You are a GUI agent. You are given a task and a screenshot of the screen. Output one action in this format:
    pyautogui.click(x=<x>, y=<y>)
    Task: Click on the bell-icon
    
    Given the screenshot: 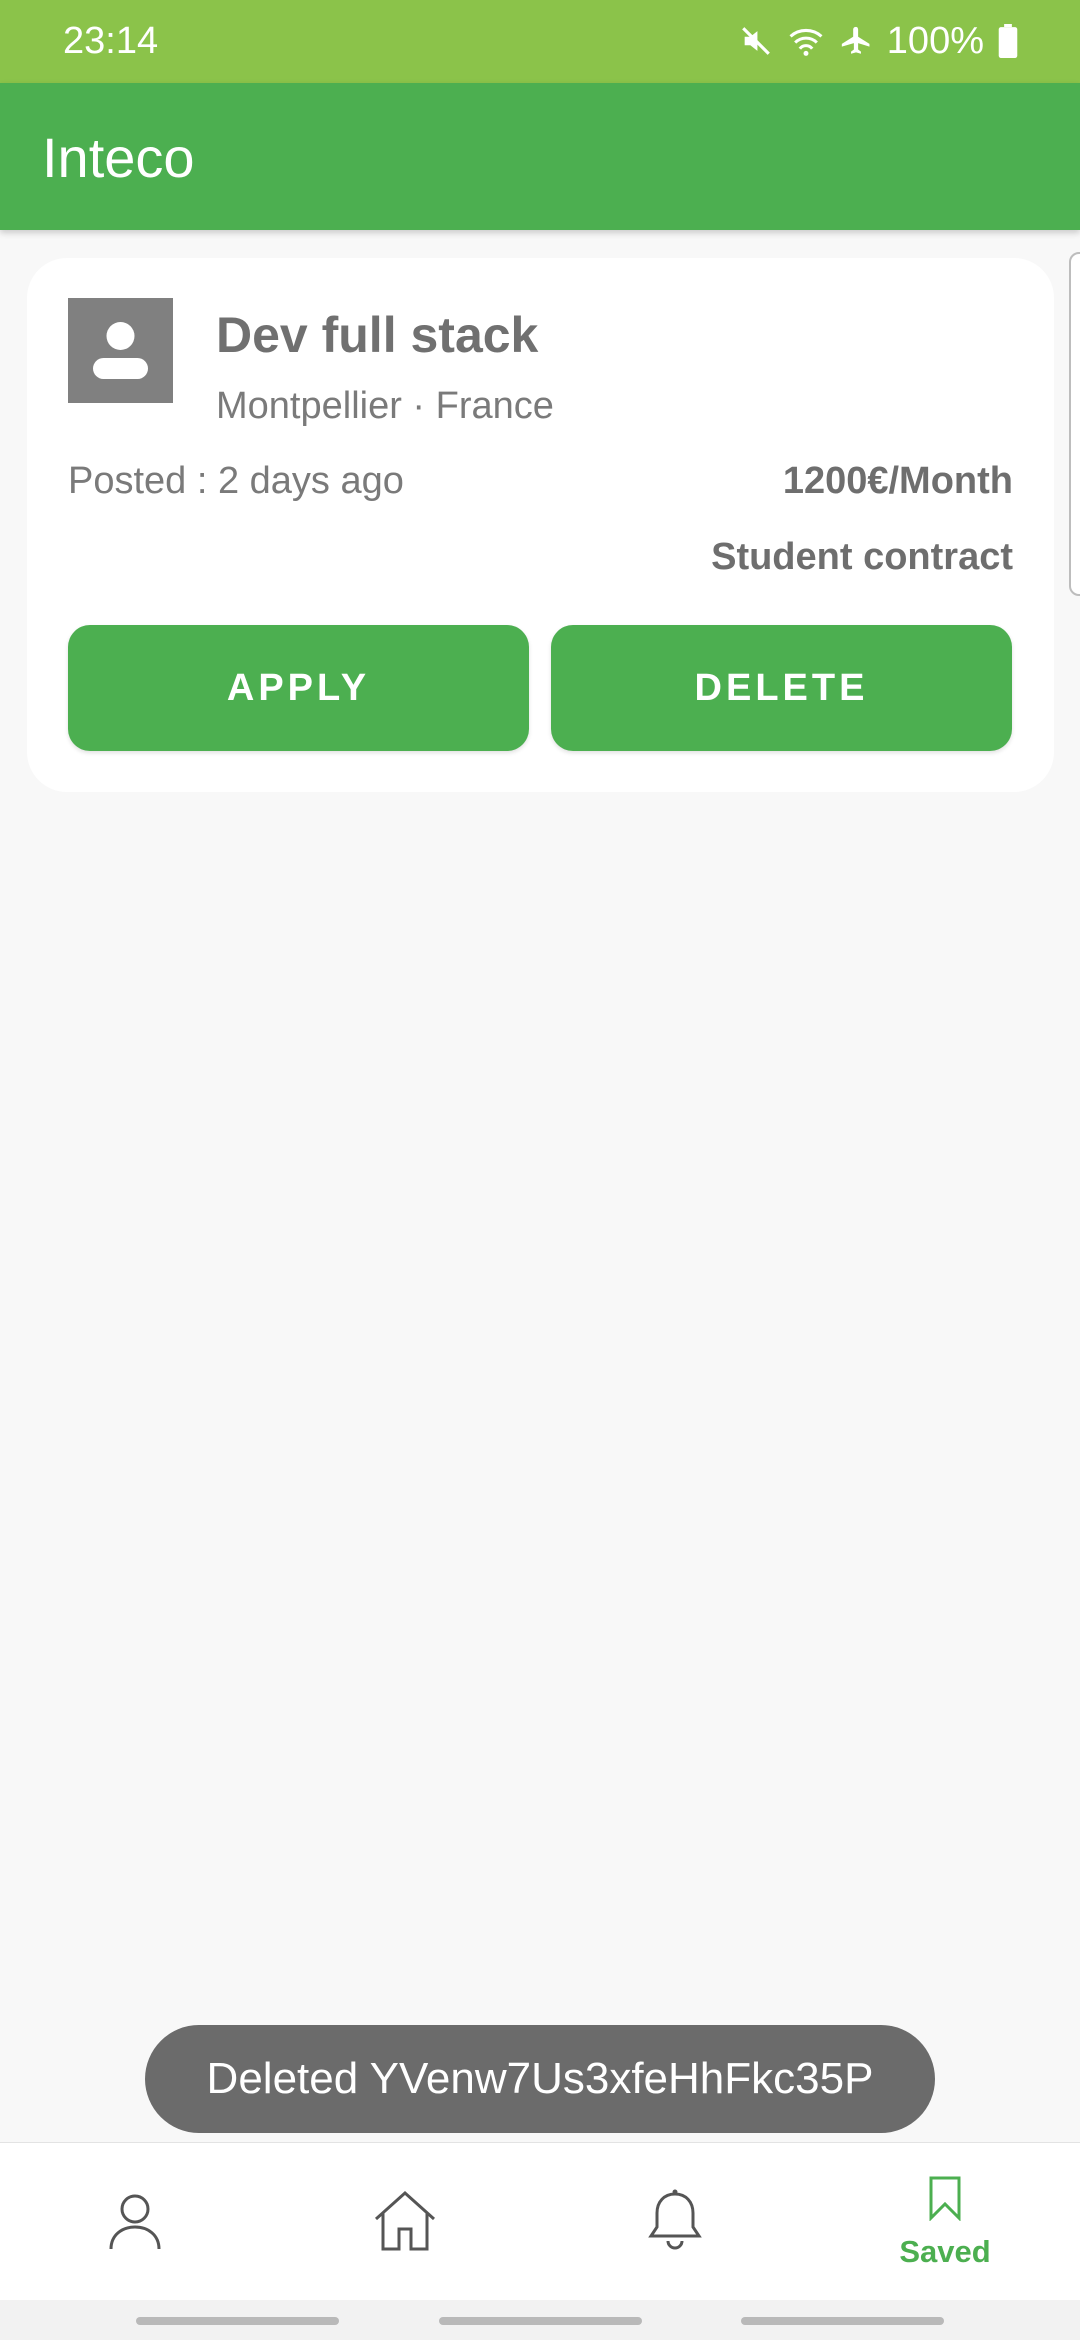 What is the action you would take?
    pyautogui.click(x=675, y=2222)
    